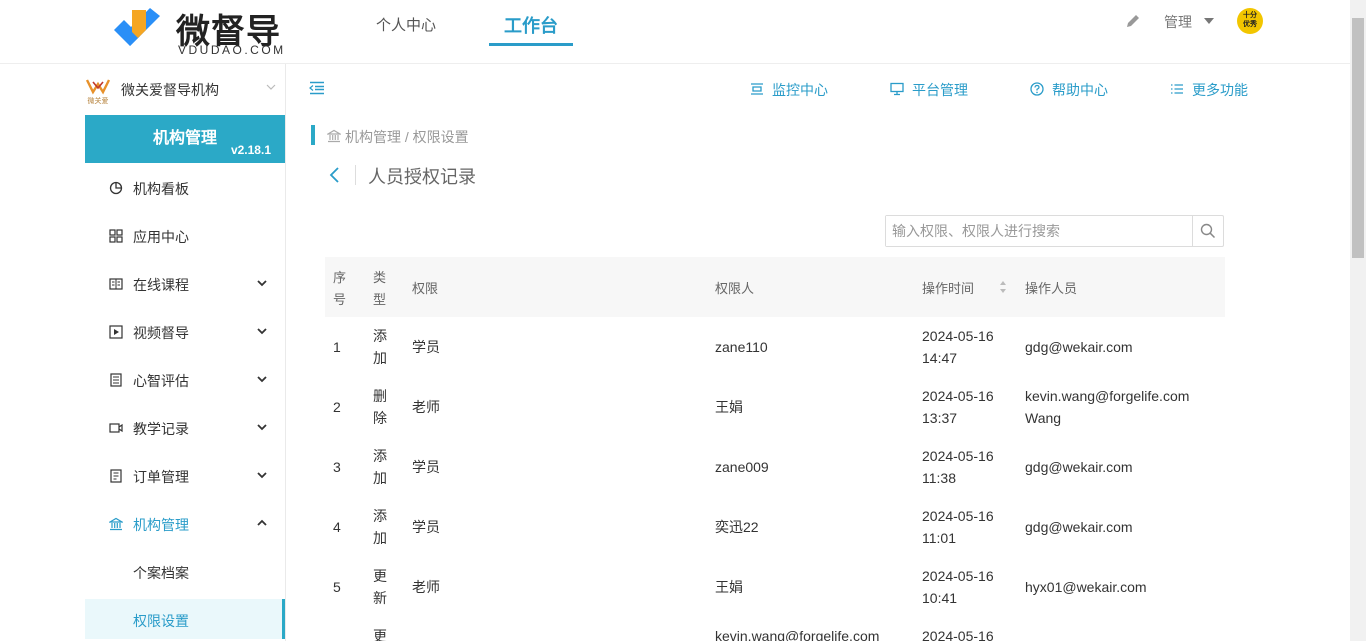  What do you see at coordinates (380, 418) in the screenshot?
I see `cell-type-char2: 除` at bounding box center [380, 418].